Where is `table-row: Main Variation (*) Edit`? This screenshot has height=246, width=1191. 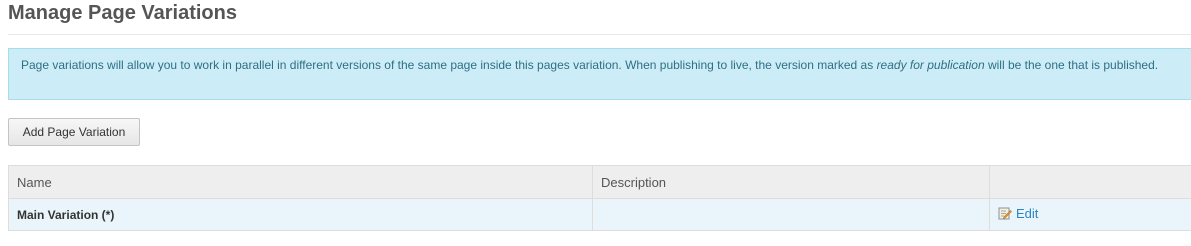 table-row: Main Variation (*) Edit is located at coordinates (599, 214).